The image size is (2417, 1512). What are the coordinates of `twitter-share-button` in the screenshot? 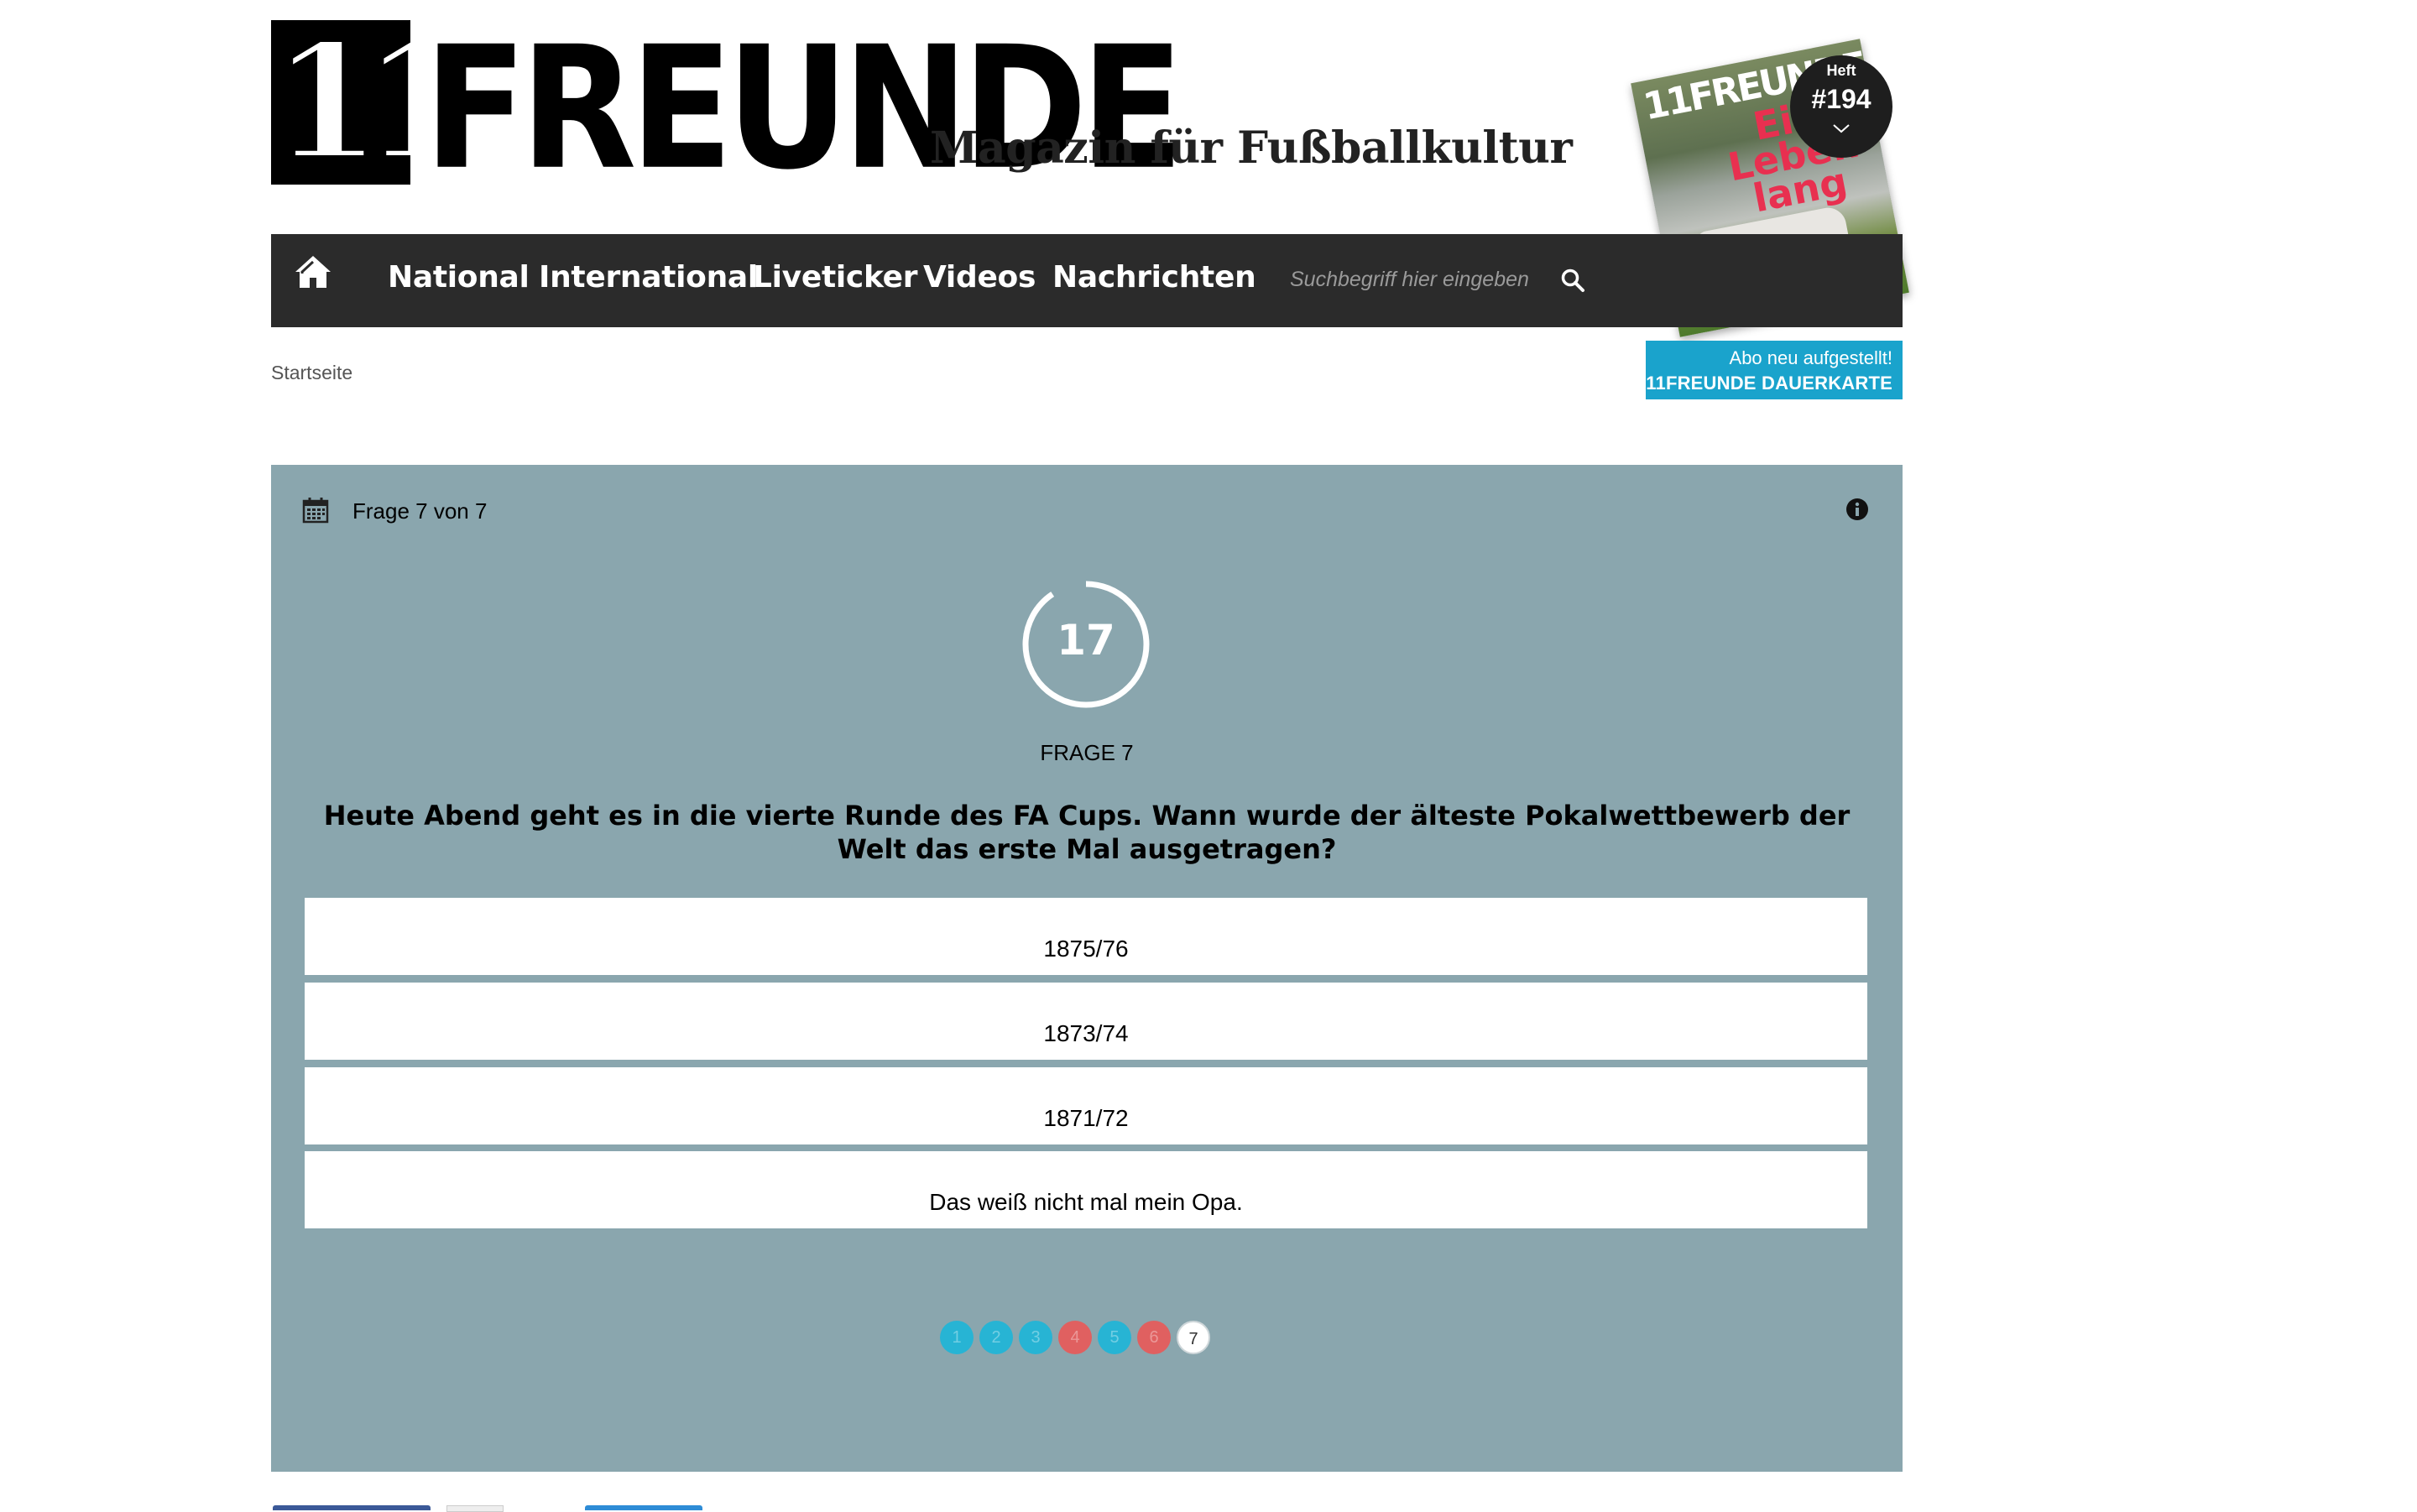 It's located at (643, 1507).